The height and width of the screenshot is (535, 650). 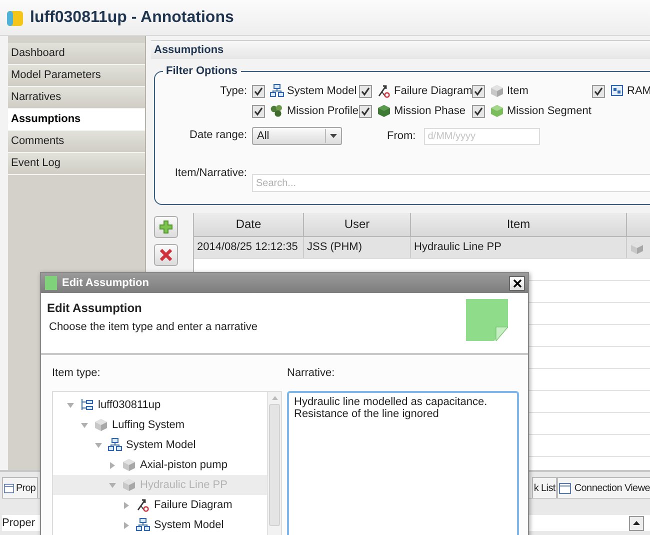 What do you see at coordinates (153, 327) in the screenshot?
I see `dialog-subtitle: Choose the item type and enter a narrative` at bounding box center [153, 327].